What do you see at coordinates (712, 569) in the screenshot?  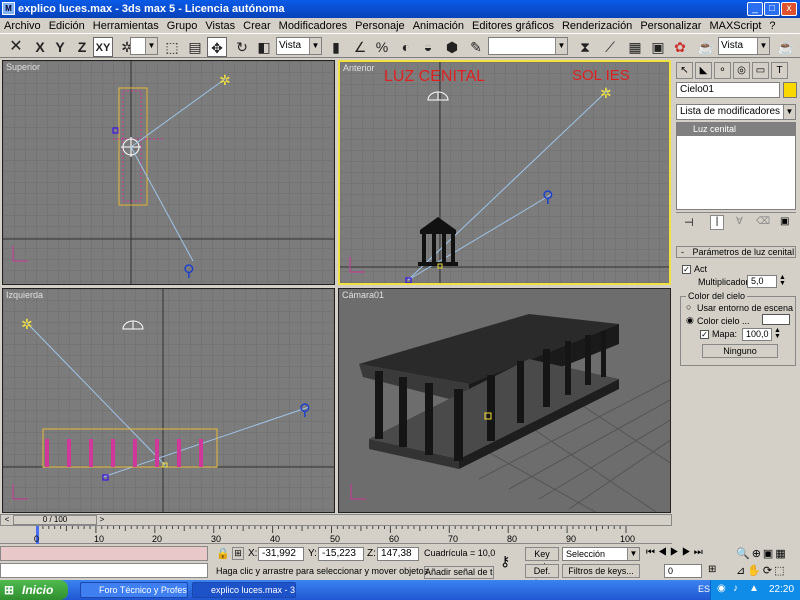 I see `time-config-icon: ⊞` at bounding box center [712, 569].